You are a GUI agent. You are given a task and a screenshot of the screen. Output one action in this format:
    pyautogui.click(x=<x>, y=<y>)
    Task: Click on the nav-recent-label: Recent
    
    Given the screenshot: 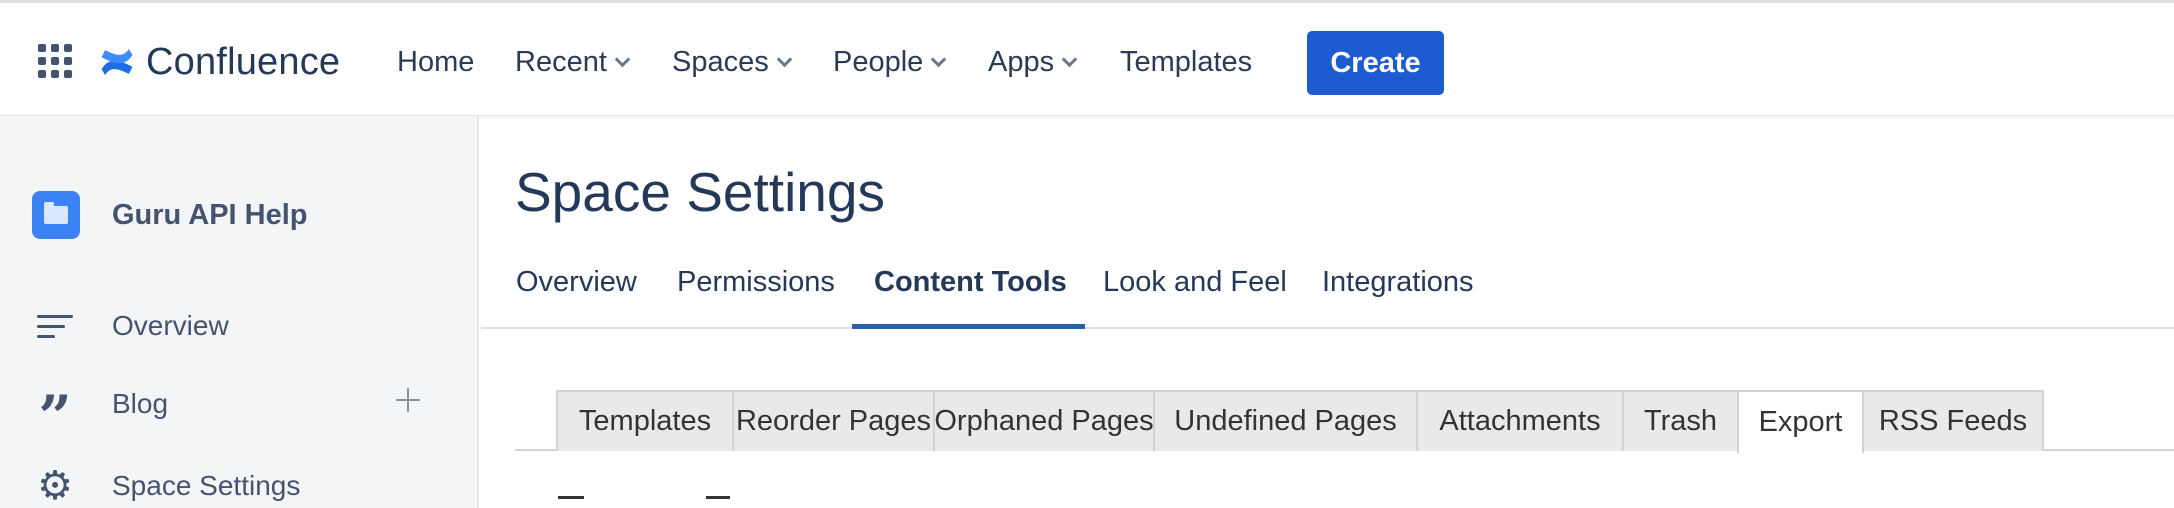 What is the action you would take?
    pyautogui.click(x=561, y=61)
    